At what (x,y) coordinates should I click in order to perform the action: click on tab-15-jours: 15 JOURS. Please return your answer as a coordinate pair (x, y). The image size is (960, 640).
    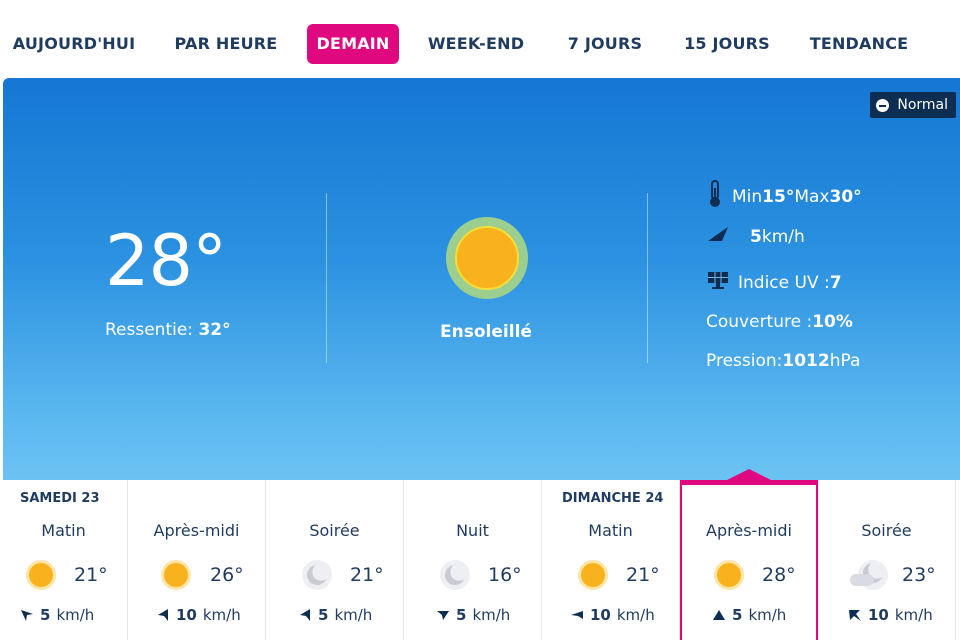
    Looking at the image, I should click on (727, 44).